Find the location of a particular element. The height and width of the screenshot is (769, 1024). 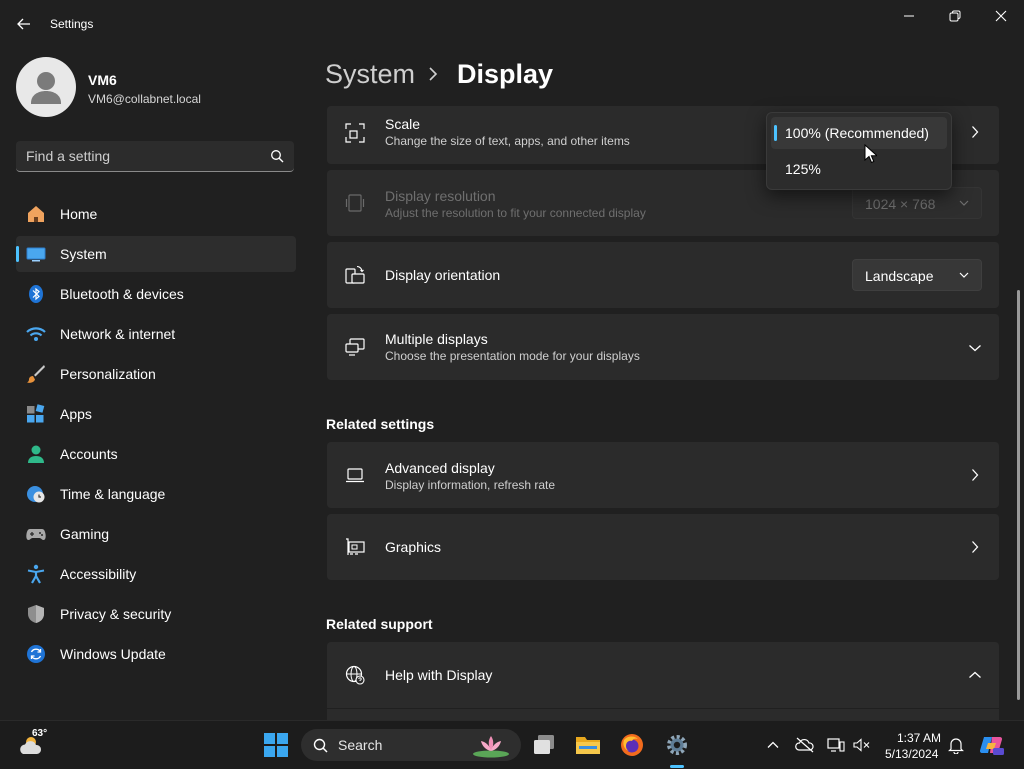

copilot-icon is located at coordinates (991, 745).